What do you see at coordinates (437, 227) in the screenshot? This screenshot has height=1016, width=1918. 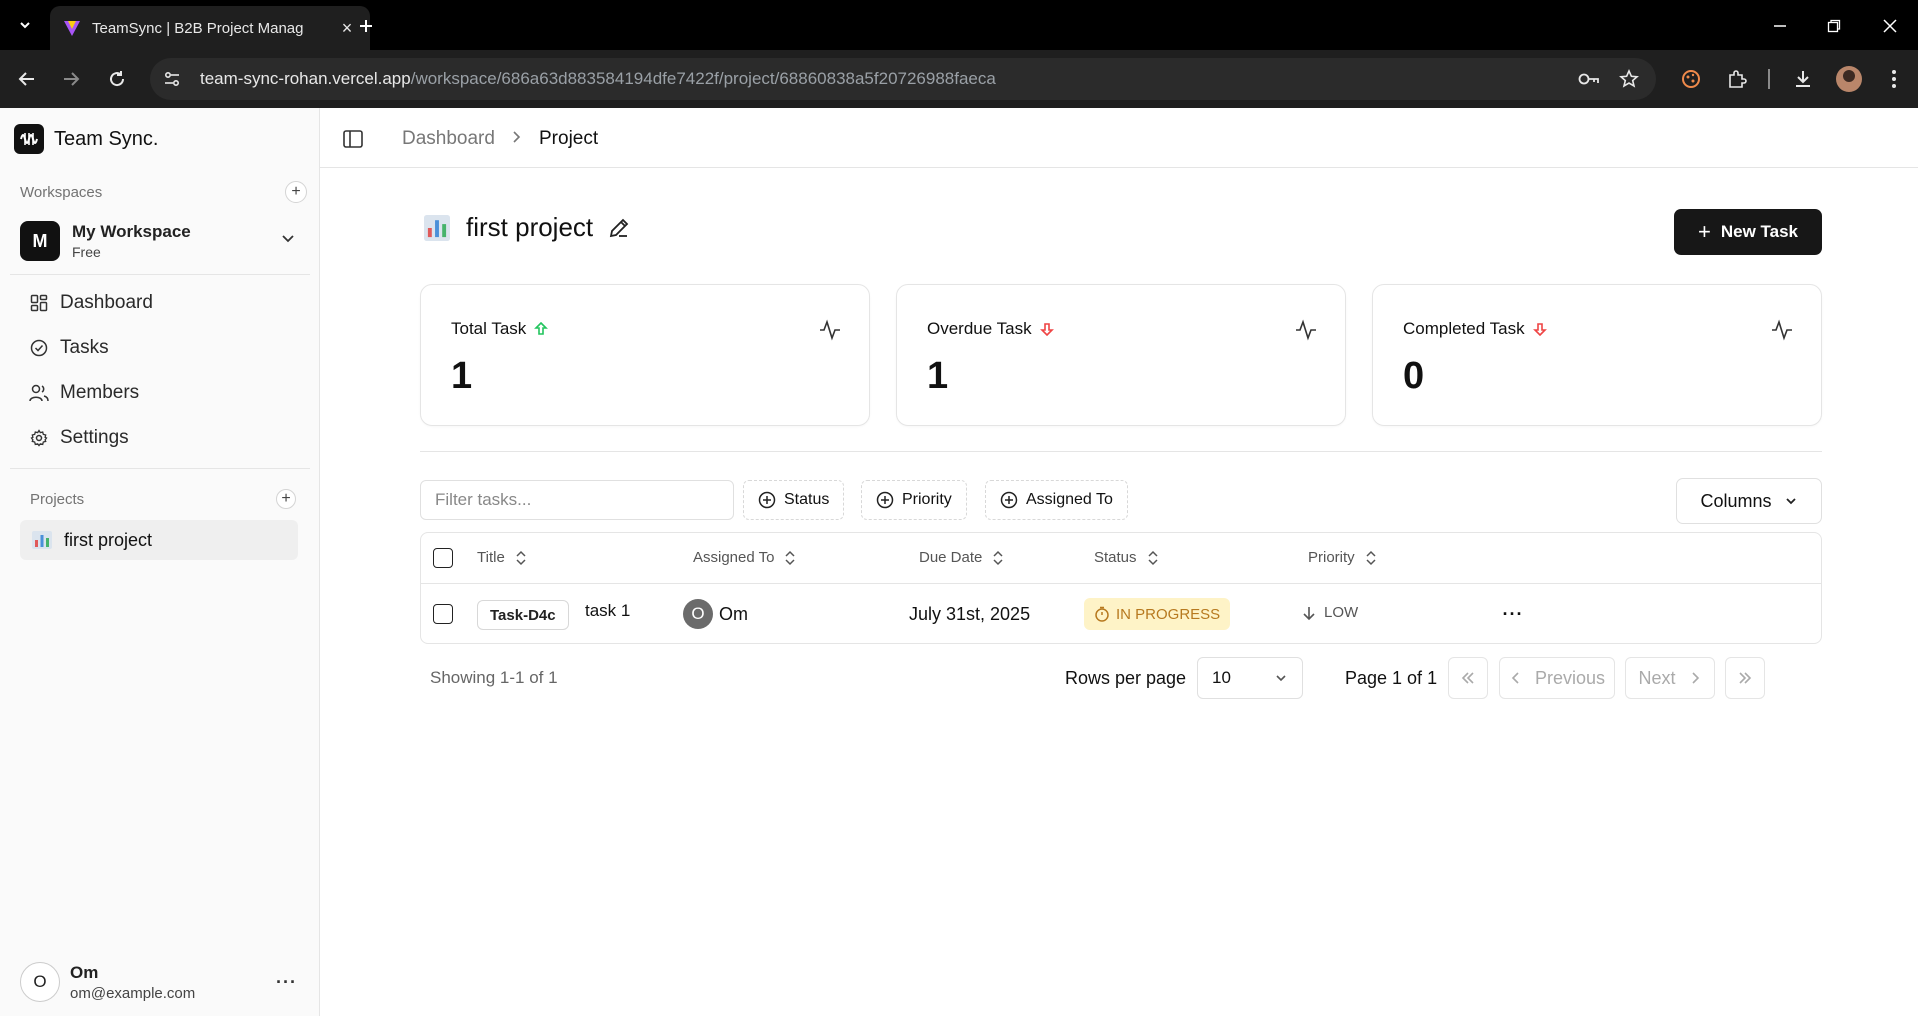 I see `bar-chart-emoji-icon` at bounding box center [437, 227].